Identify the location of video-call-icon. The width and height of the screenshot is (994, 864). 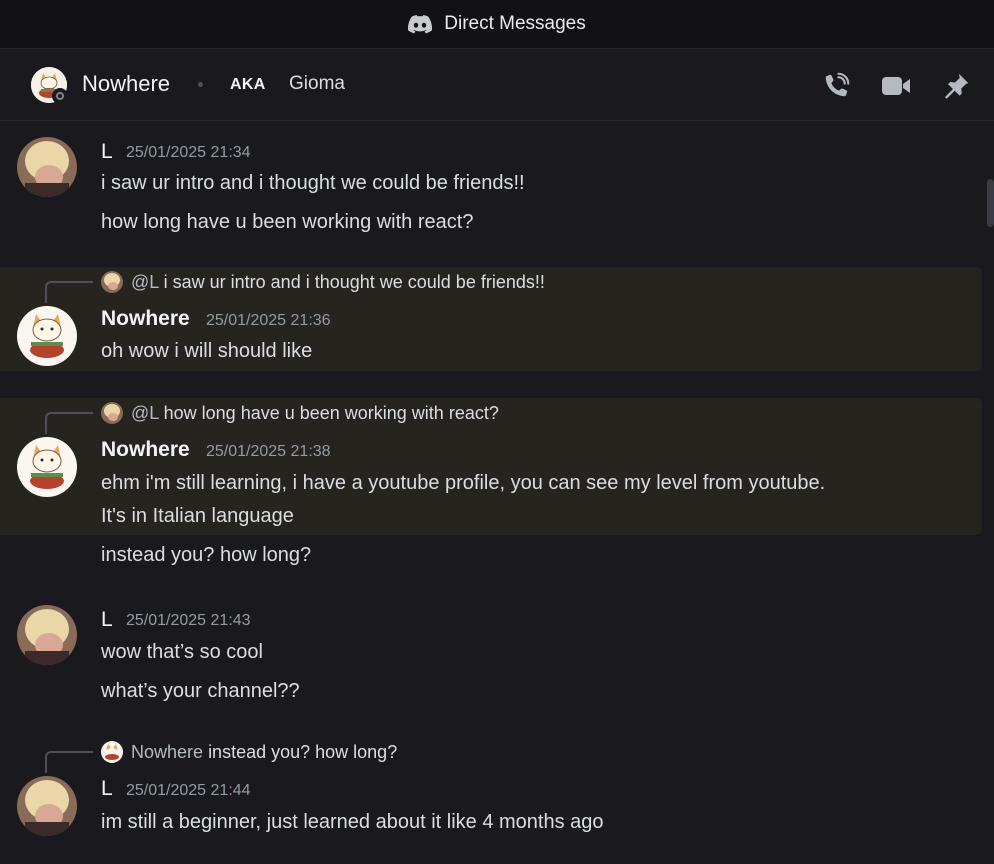
(896, 86).